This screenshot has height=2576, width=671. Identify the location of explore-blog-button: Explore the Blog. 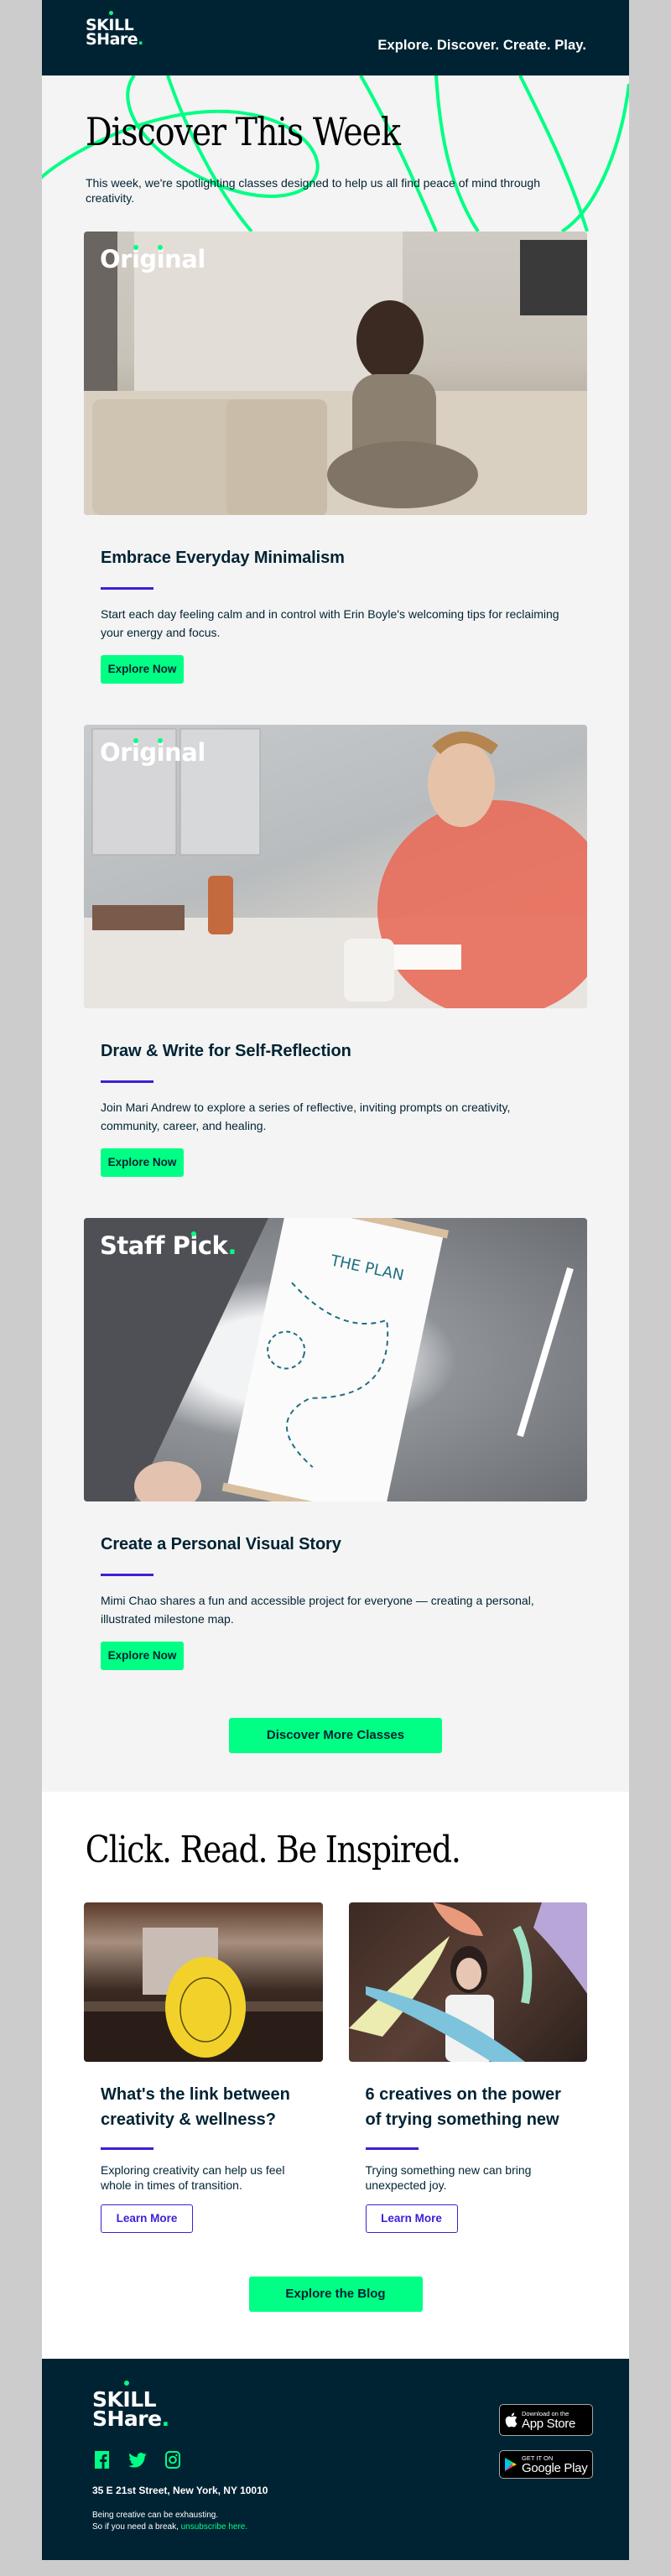
(335, 2294).